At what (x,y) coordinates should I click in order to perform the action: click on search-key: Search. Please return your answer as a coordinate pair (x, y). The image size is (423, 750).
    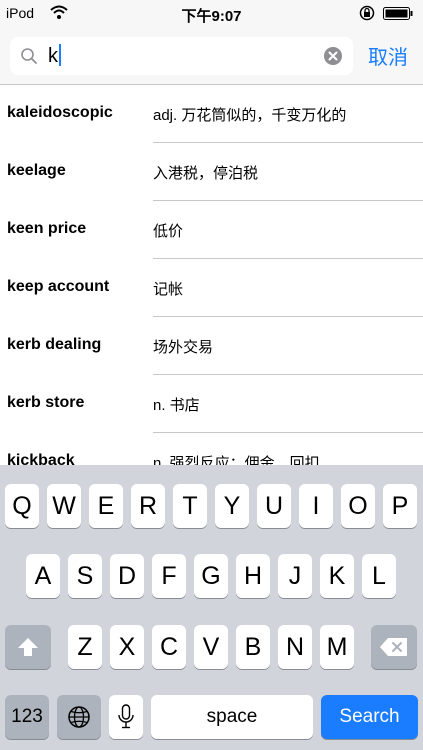
    Looking at the image, I should click on (369, 717).